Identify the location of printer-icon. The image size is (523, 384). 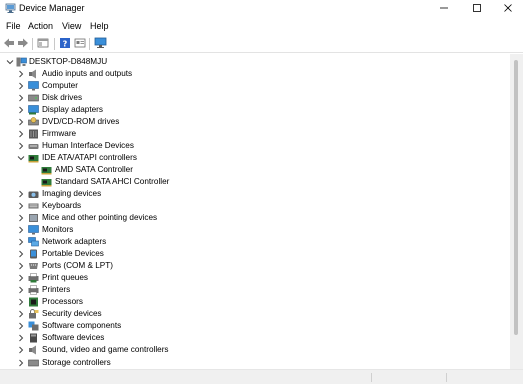
(33, 290).